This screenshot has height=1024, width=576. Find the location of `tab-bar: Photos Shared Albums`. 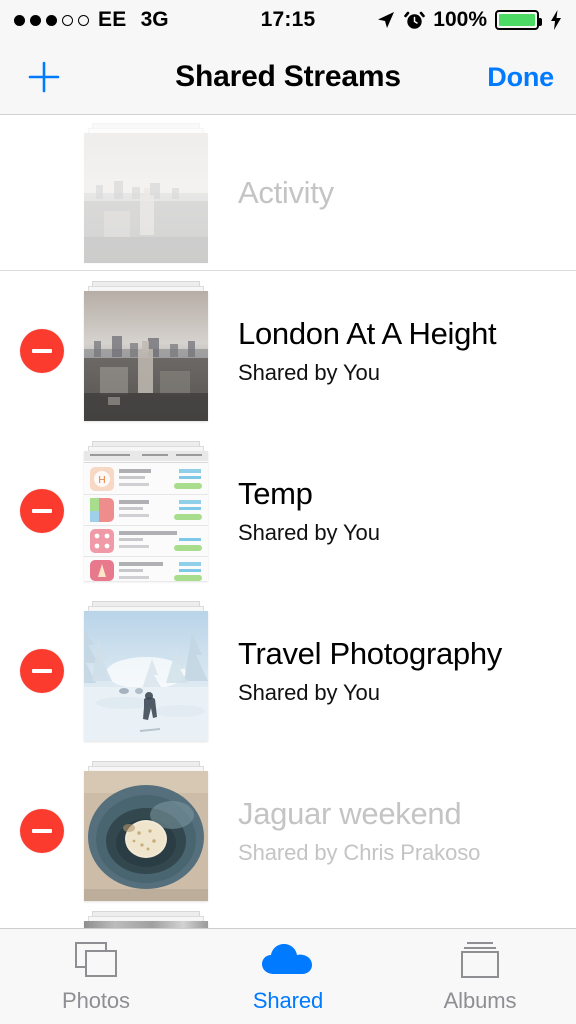

tab-bar: Photos Shared Albums is located at coordinates (288, 976).